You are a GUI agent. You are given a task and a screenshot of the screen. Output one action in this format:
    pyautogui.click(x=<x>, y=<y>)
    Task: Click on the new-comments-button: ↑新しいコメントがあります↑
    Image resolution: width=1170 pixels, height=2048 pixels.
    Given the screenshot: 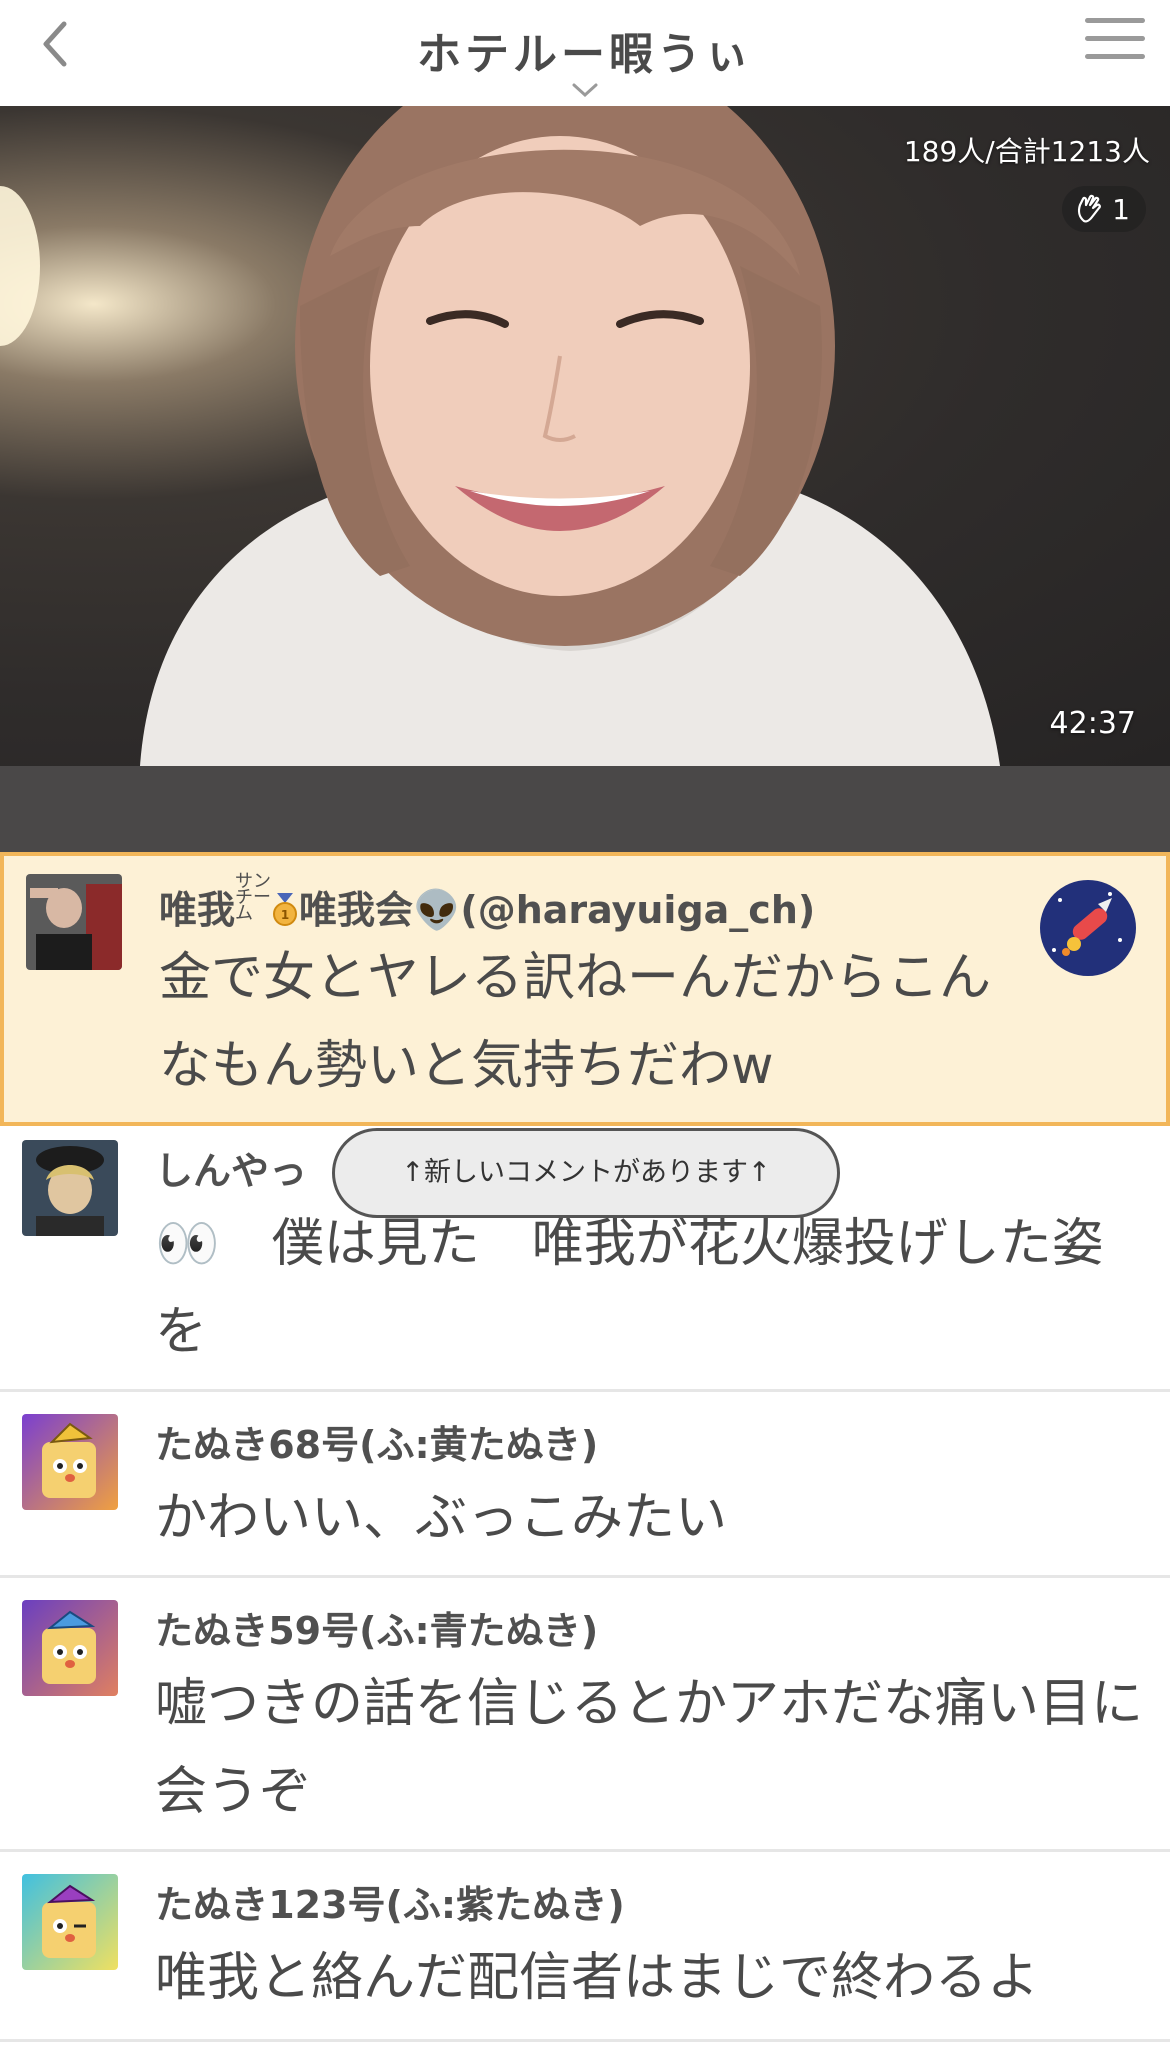 What is the action you would take?
    pyautogui.click(x=586, y=1173)
    